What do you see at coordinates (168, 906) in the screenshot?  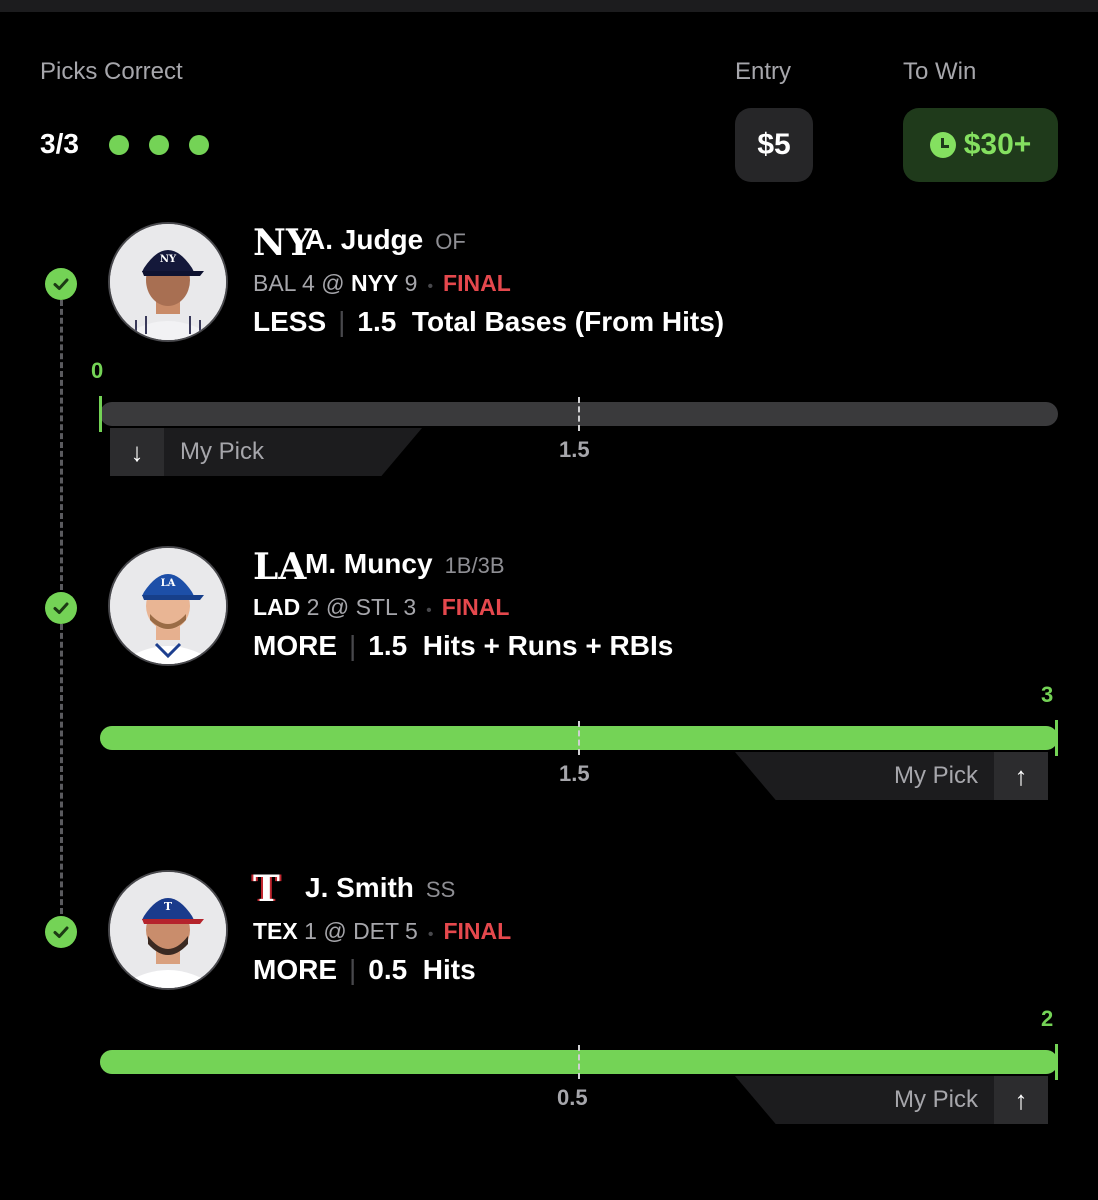 I see `svg-text: T` at bounding box center [168, 906].